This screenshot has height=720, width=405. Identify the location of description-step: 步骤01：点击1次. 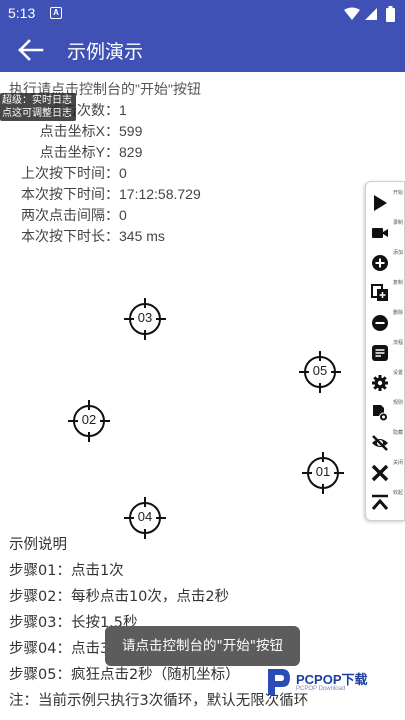
(66, 571).